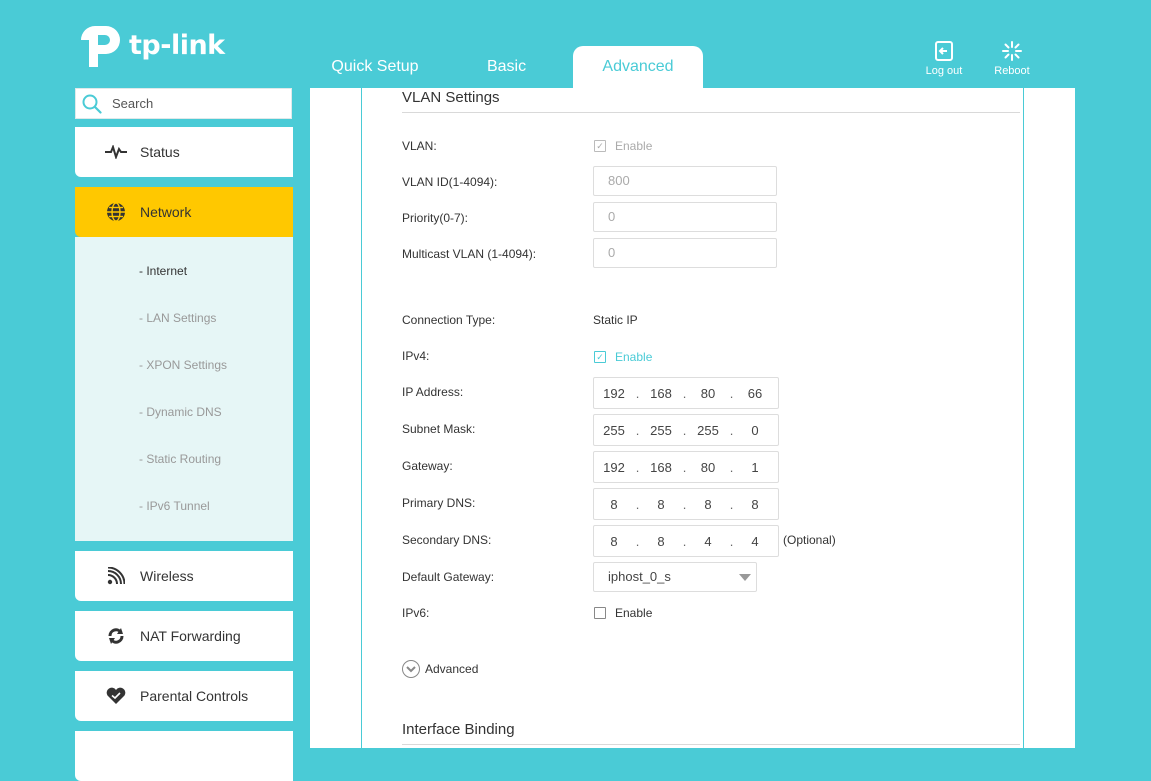  Describe the element at coordinates (177, 318) in the screenshot. I see `subnav-lan-settings: - LAN Settings` at that location.